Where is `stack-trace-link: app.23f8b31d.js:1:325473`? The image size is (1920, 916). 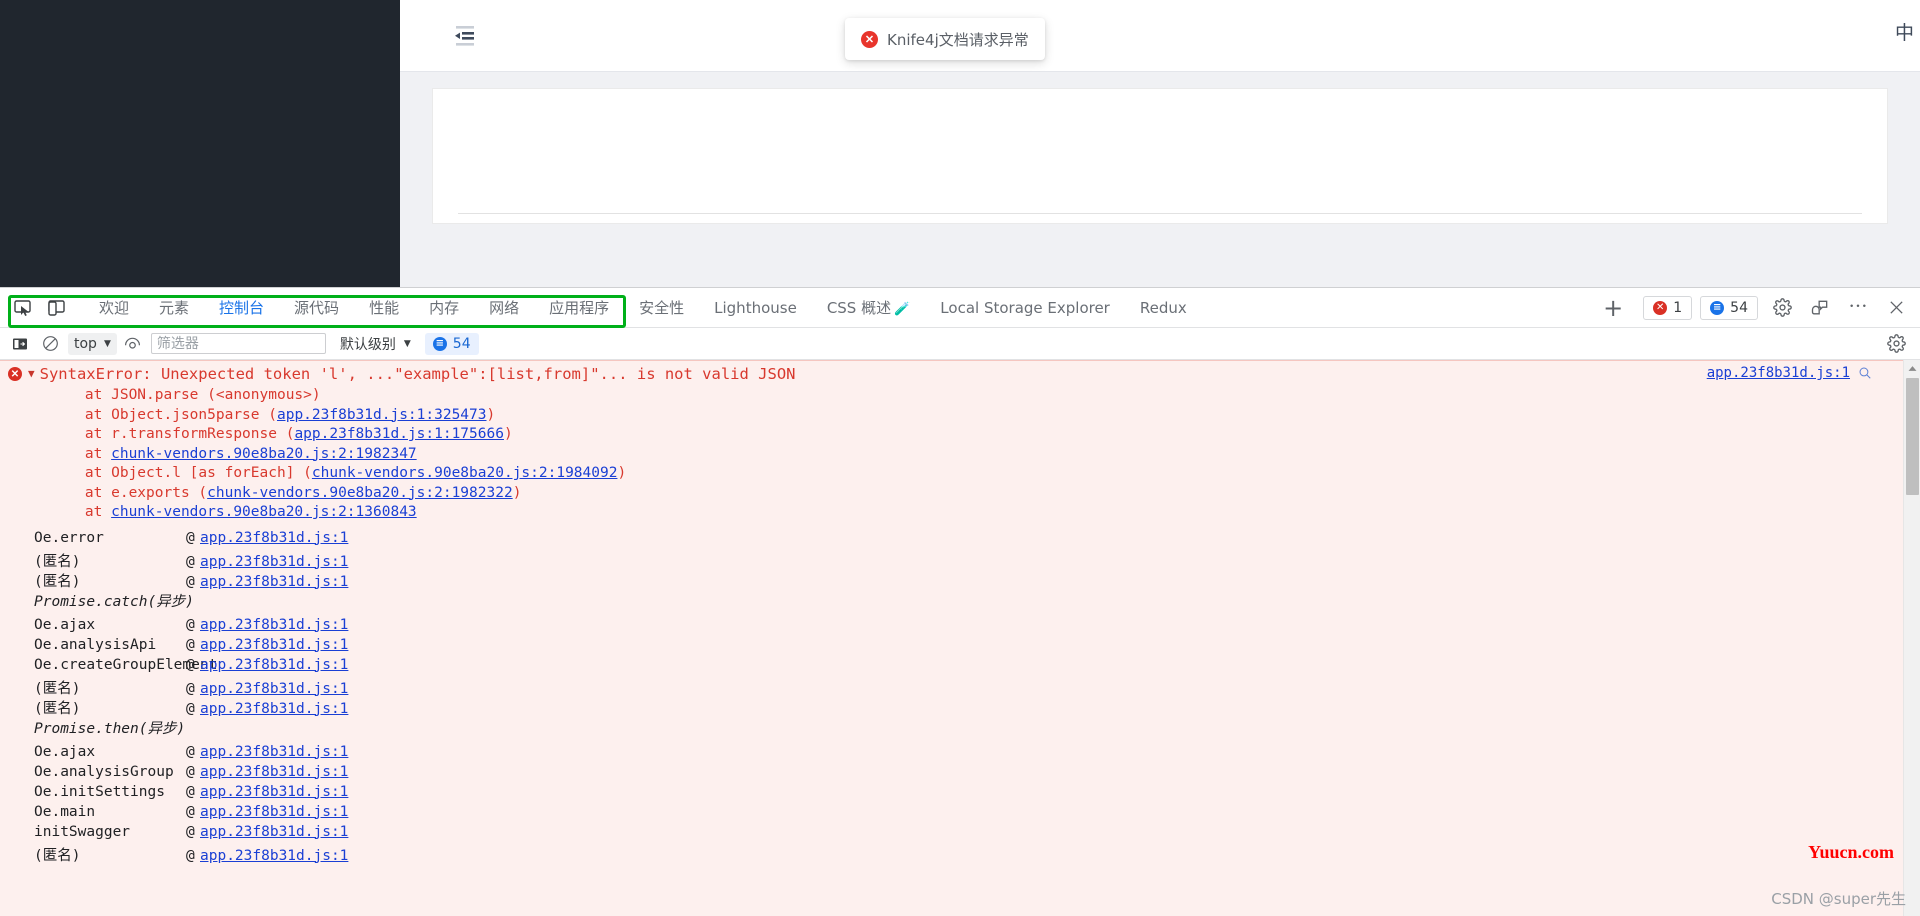
stack-trace-link: app.23f8b31d.js:1:325473 is located at coordinates (382, 415).